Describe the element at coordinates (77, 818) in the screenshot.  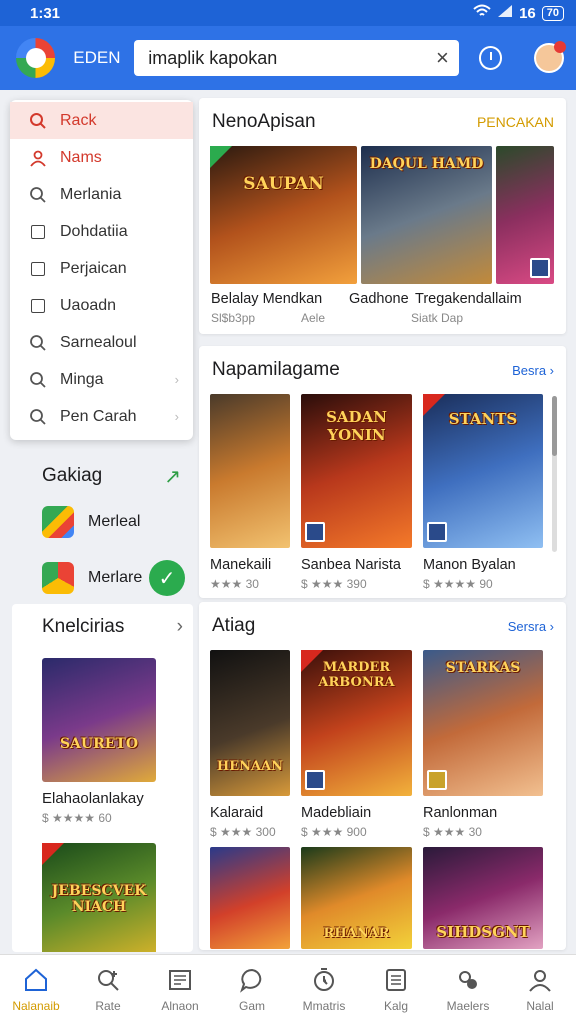
I see `game-rating: $ ★★★★ 60` at that location.